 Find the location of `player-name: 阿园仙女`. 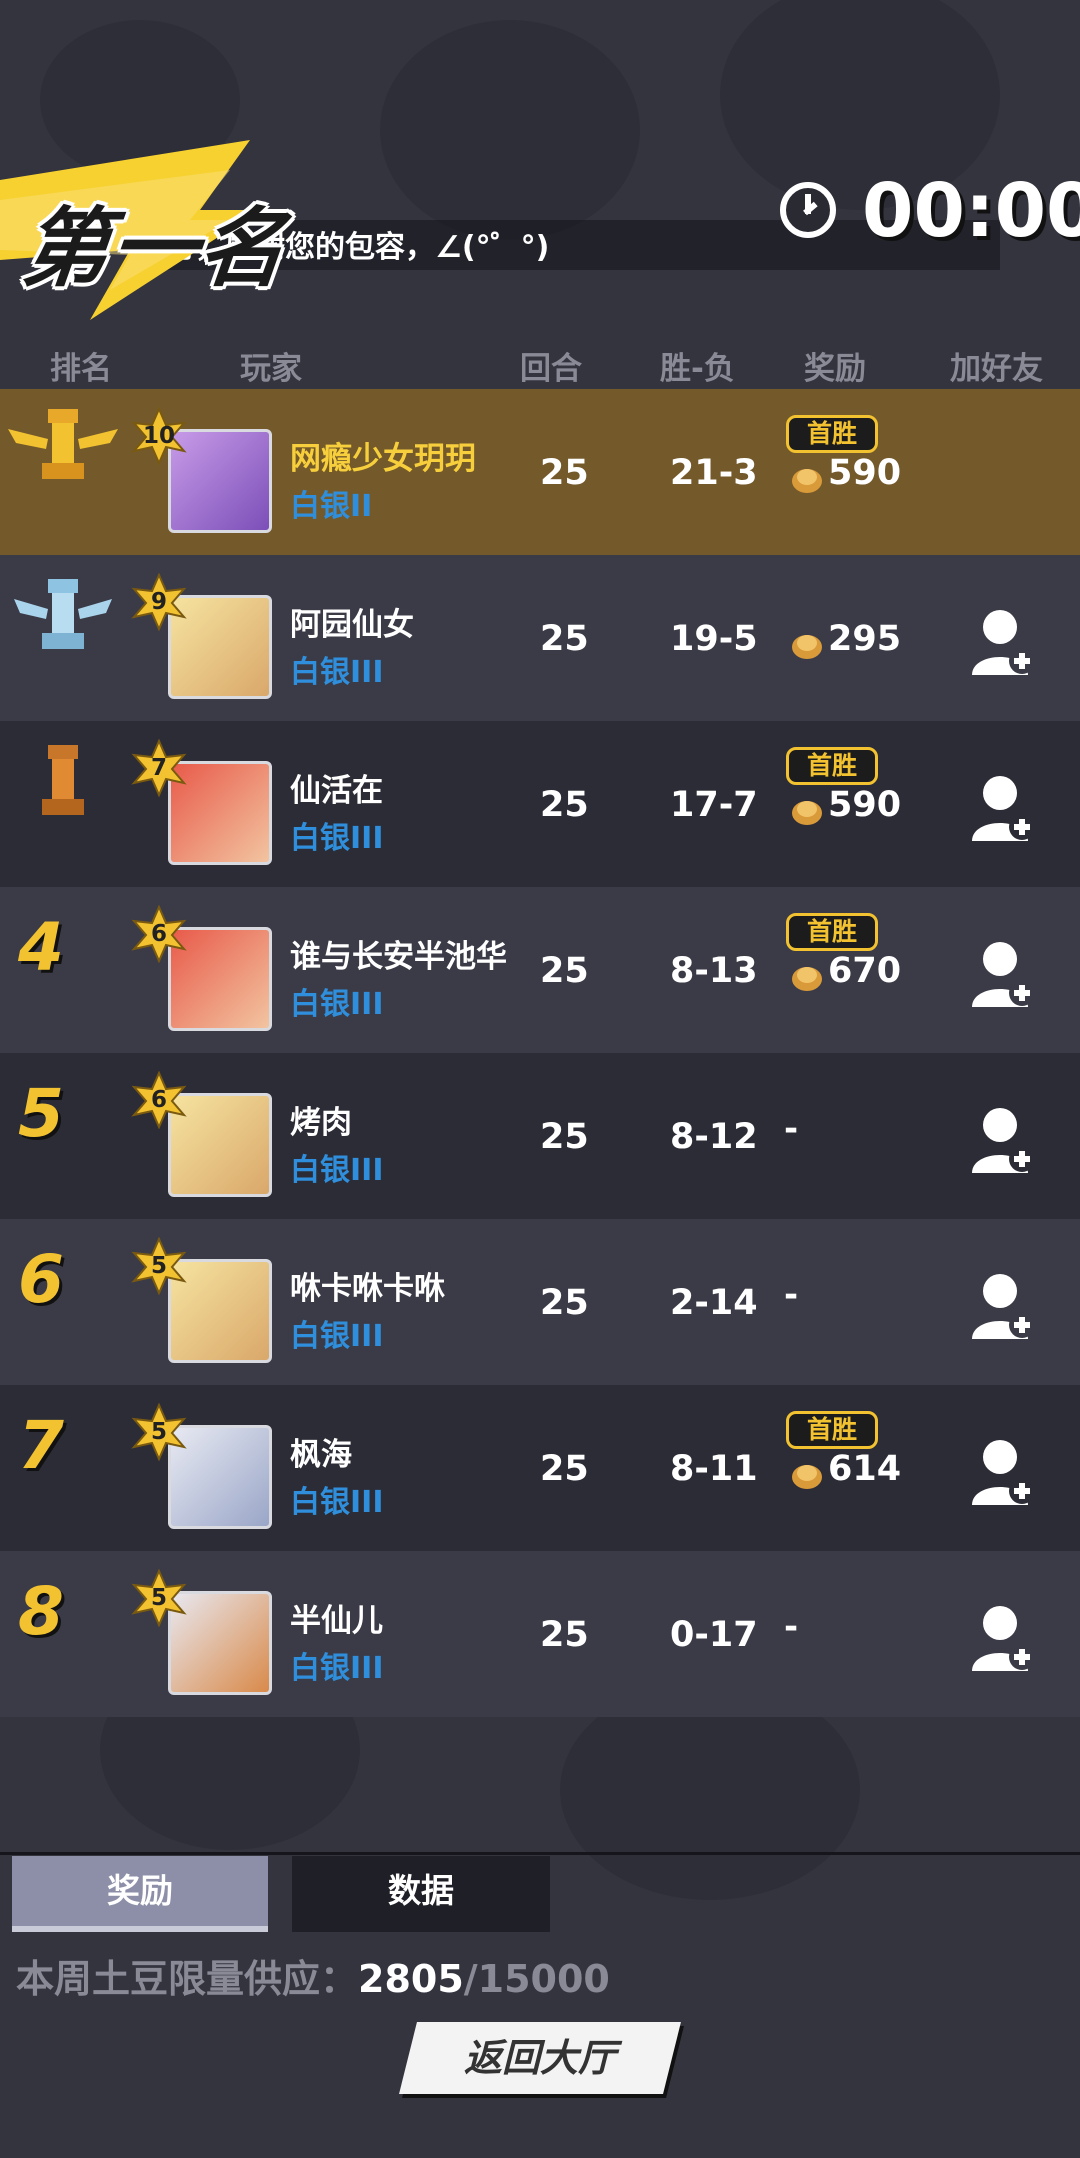

player-name: 阿园仙女 is located at coordinates (352, 625).